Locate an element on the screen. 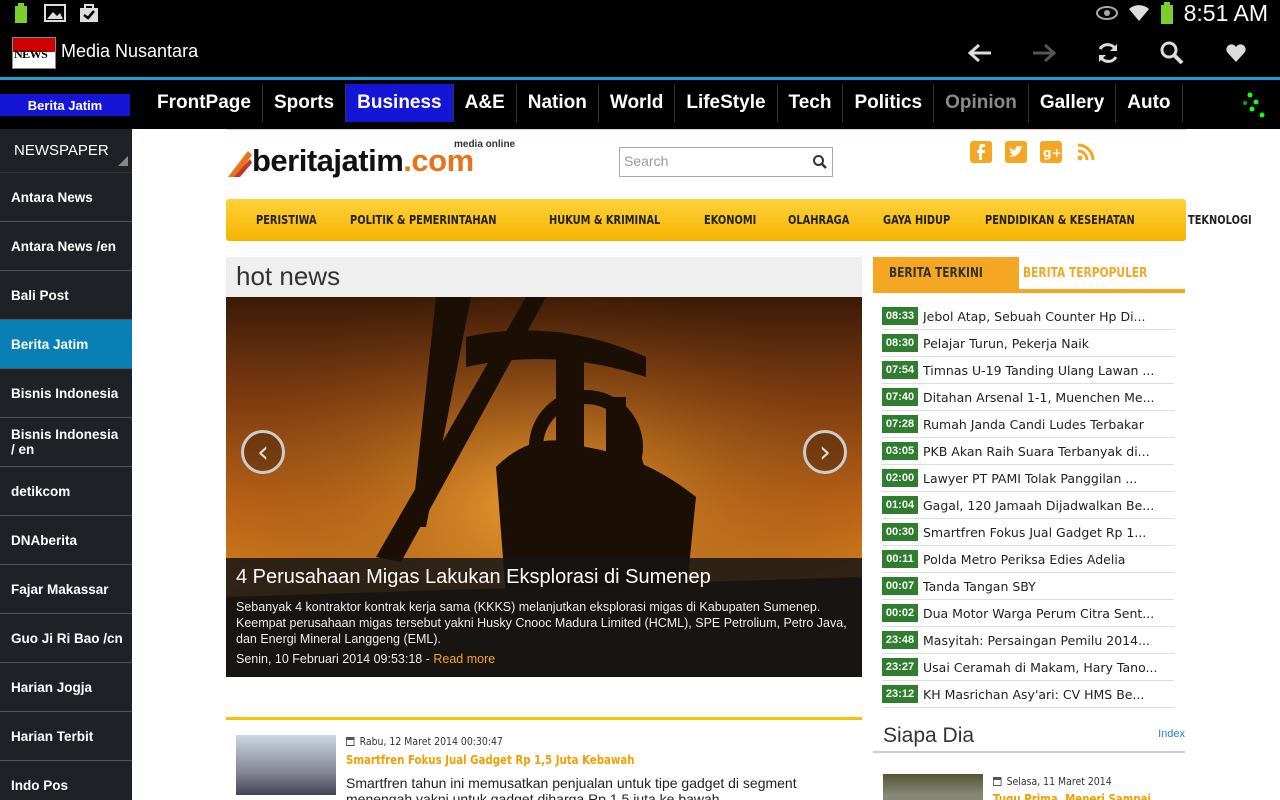 This screenshot has height=800, width=1280. site-search is located at coordinates (726, 162).